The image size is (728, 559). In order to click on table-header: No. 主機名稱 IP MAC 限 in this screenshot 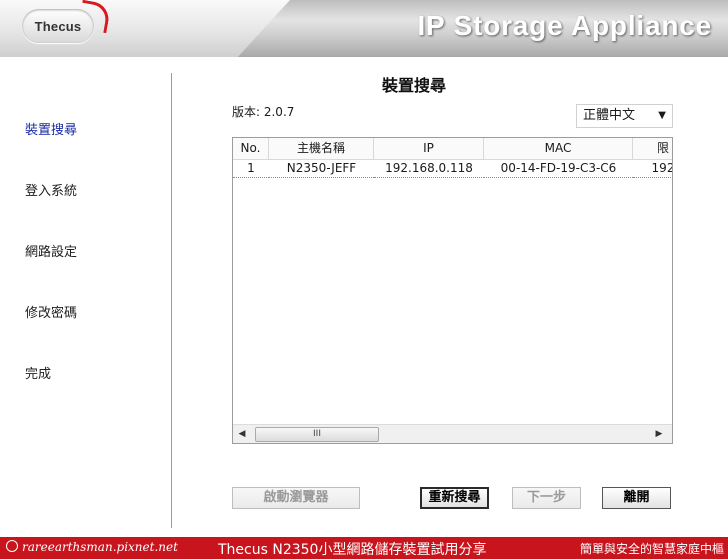, I will do `click(452, 149)`.